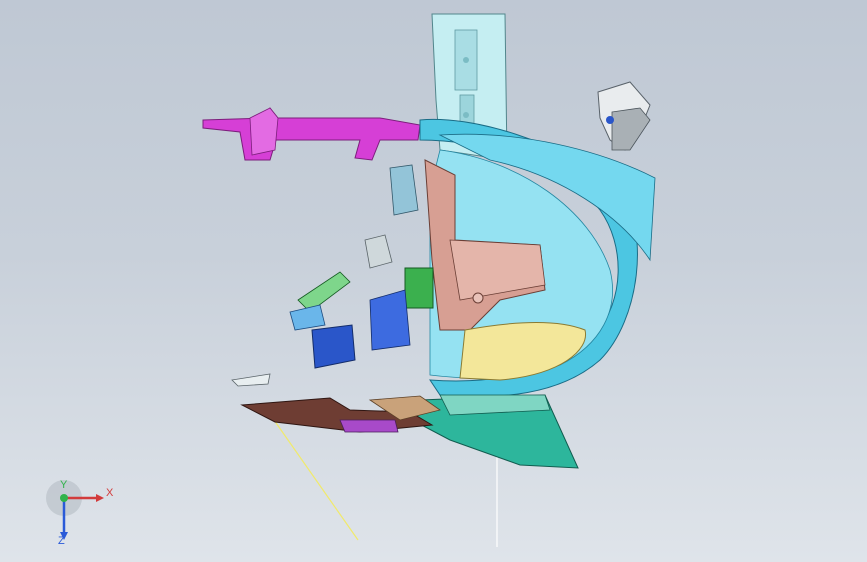  What do you see at coordinates (61, 541) in the screenshot?
I see `z-axis-label: Z` at bounding box center [61, 541].